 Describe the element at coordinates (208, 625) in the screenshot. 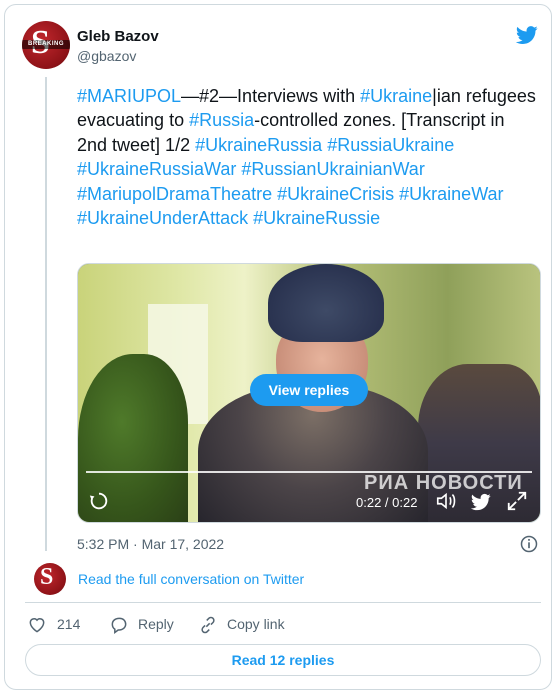

I see `link-icon` at that location.